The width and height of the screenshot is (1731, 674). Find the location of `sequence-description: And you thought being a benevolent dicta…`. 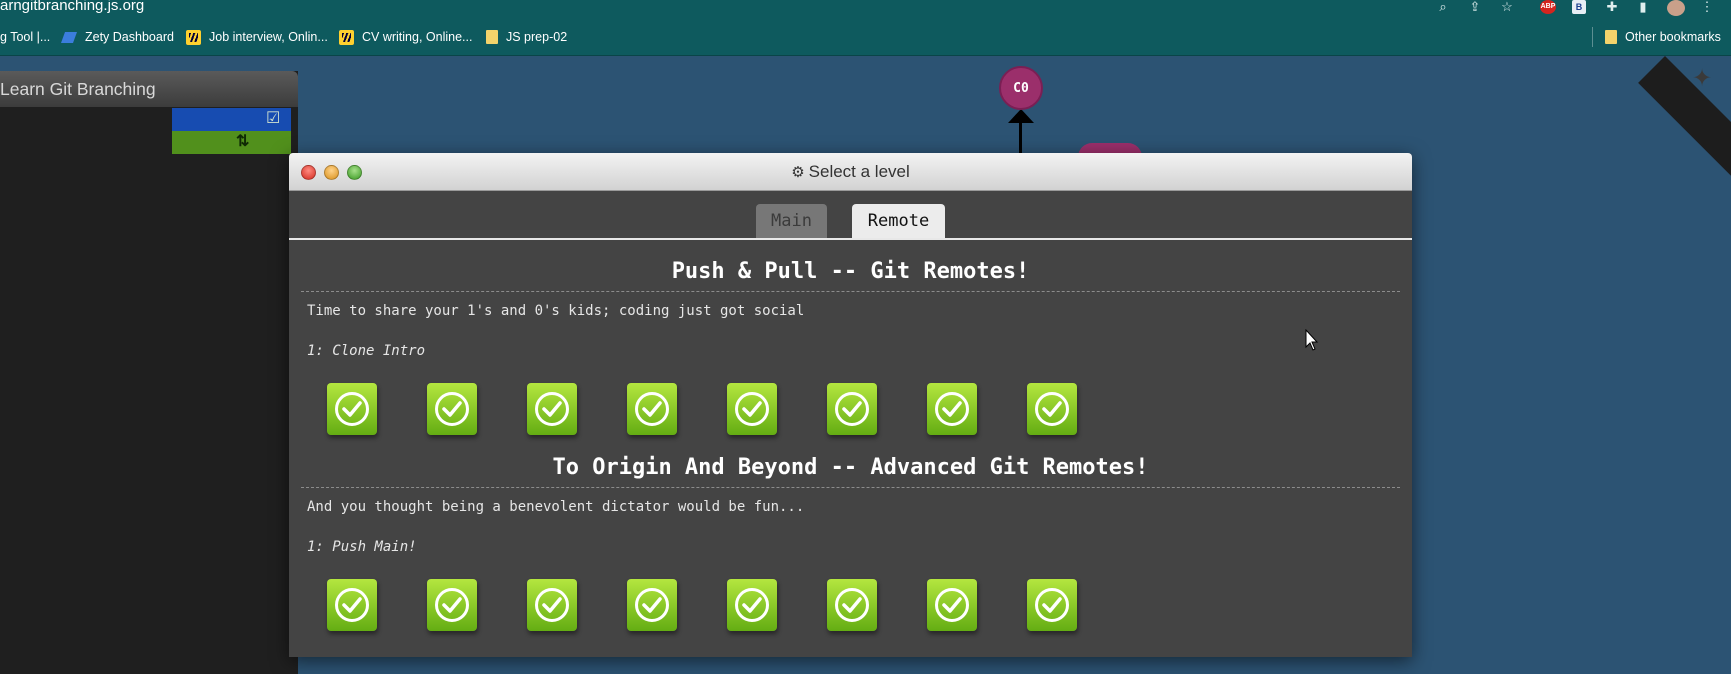

sequence-description: And you thought being a benevolent dicta… is located at coordinates (556, 507).